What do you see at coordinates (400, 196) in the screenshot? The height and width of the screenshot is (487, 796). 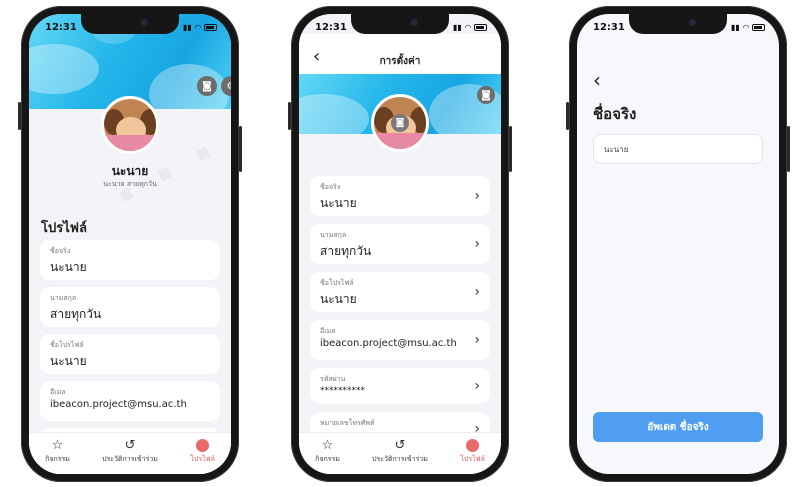 I see `setting-firstname: ชื่อจริงนะนาย ›` at bounding box center [400, 196].